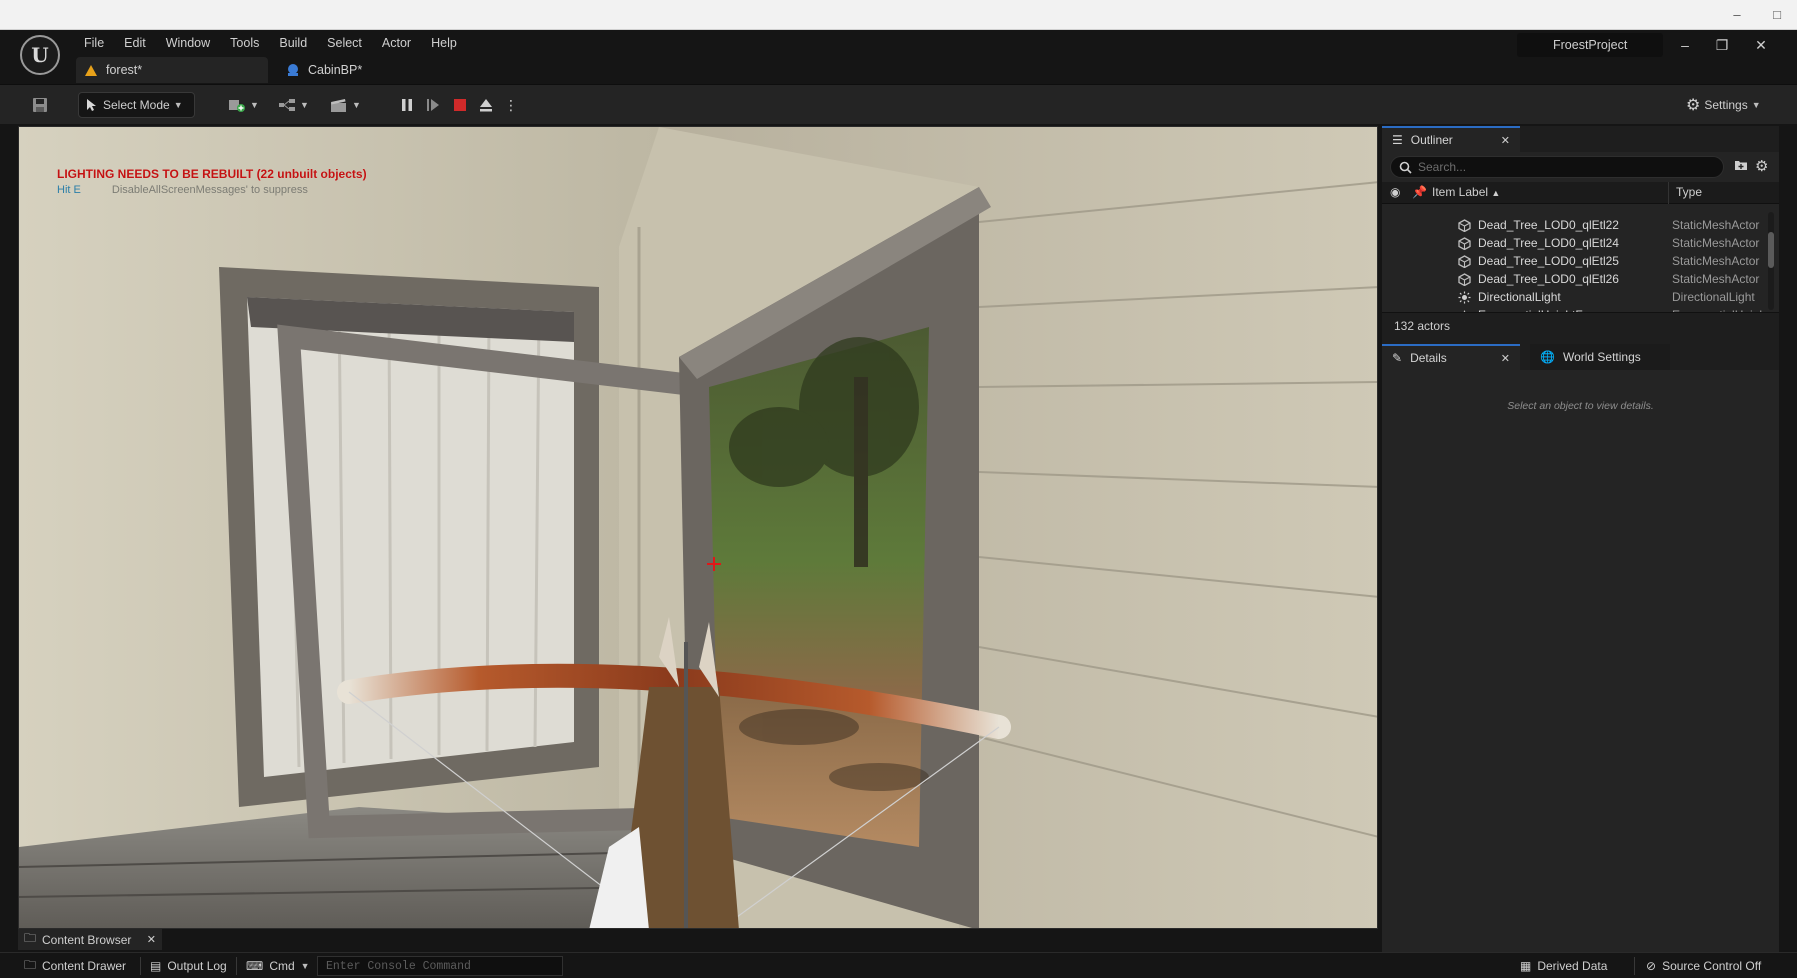  What do you see at coordinates (1505, 140) in the screenshot?
I see `close-outliner-icon: ✕` at bounding box center [1505, 140].